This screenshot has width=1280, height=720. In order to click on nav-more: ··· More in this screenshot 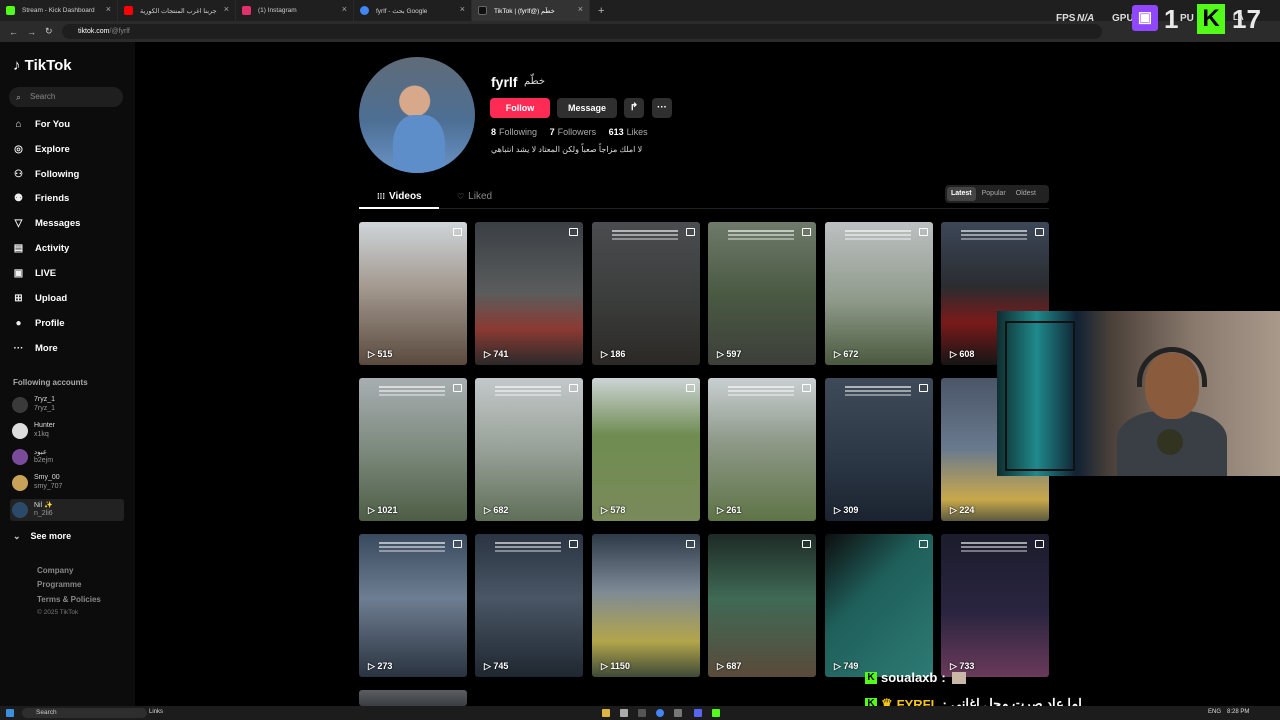, I will do `click(35, 348)`.